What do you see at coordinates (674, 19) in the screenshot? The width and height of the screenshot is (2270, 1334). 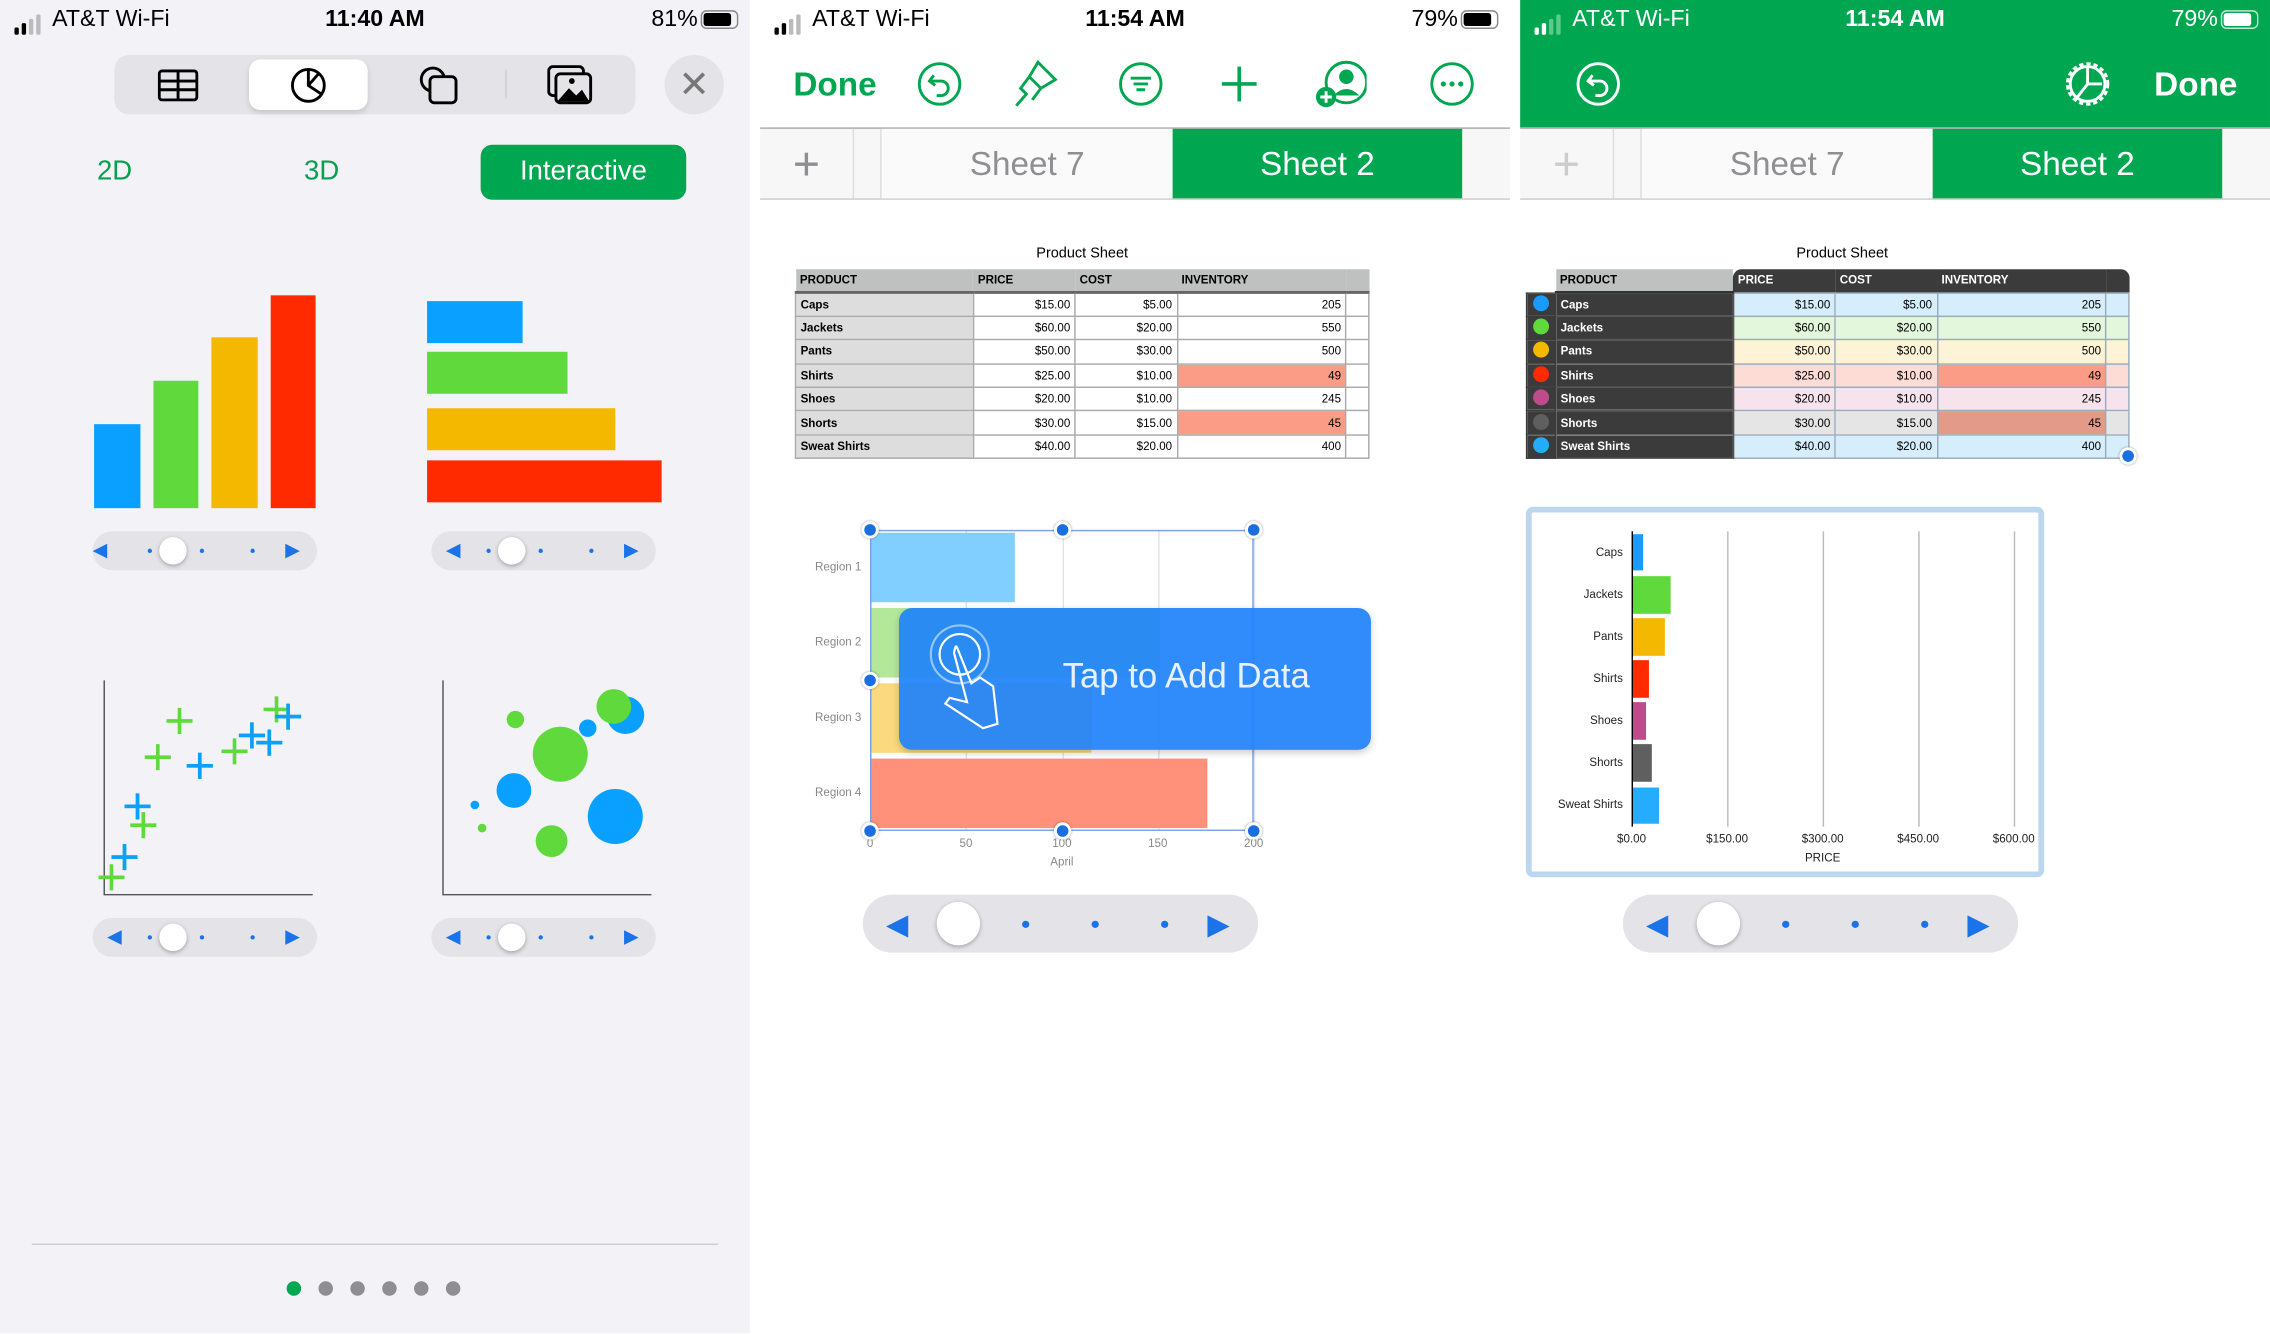 I see `battery-percent: 81%` at bounding box center [674, 19].